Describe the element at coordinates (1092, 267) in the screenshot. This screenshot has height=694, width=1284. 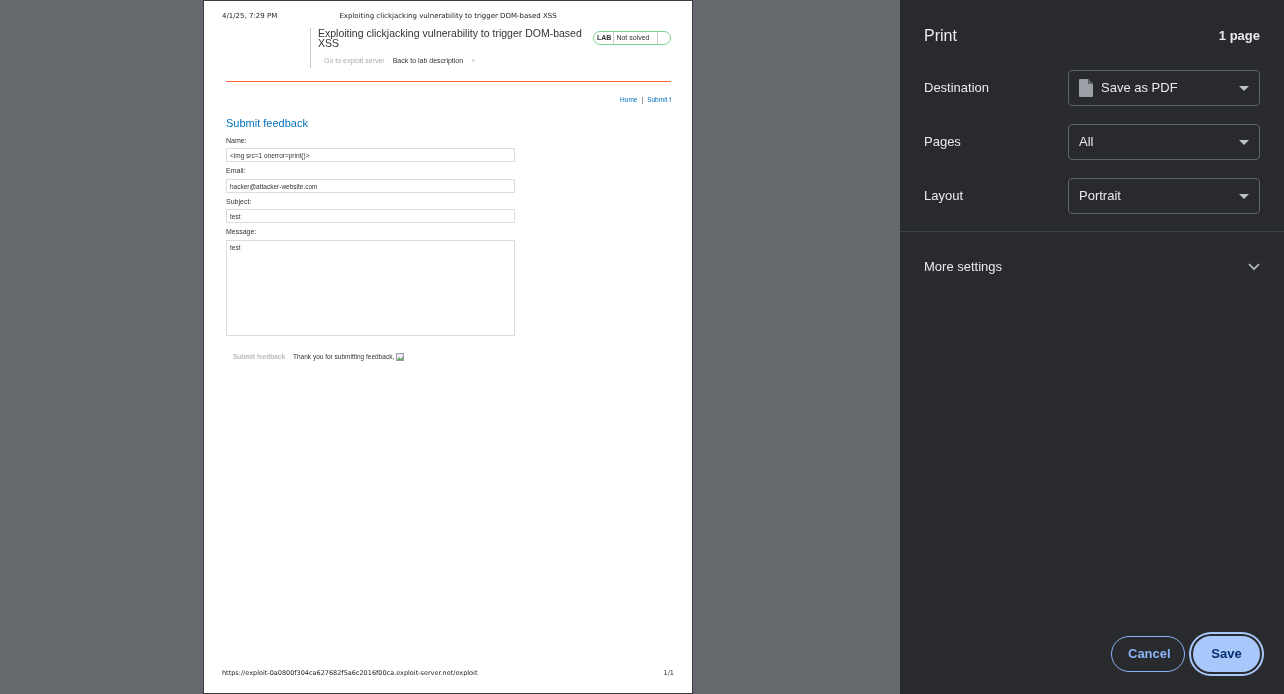
I see `more-settings-toggle: More settings` at that location.